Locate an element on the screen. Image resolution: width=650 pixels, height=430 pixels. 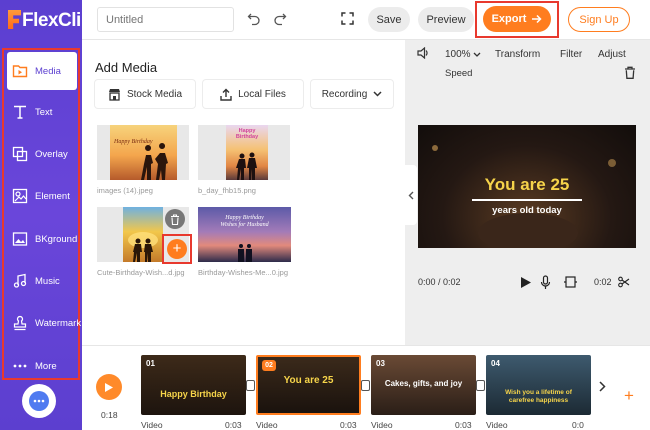
split-button is located at coordinates (624, 282).